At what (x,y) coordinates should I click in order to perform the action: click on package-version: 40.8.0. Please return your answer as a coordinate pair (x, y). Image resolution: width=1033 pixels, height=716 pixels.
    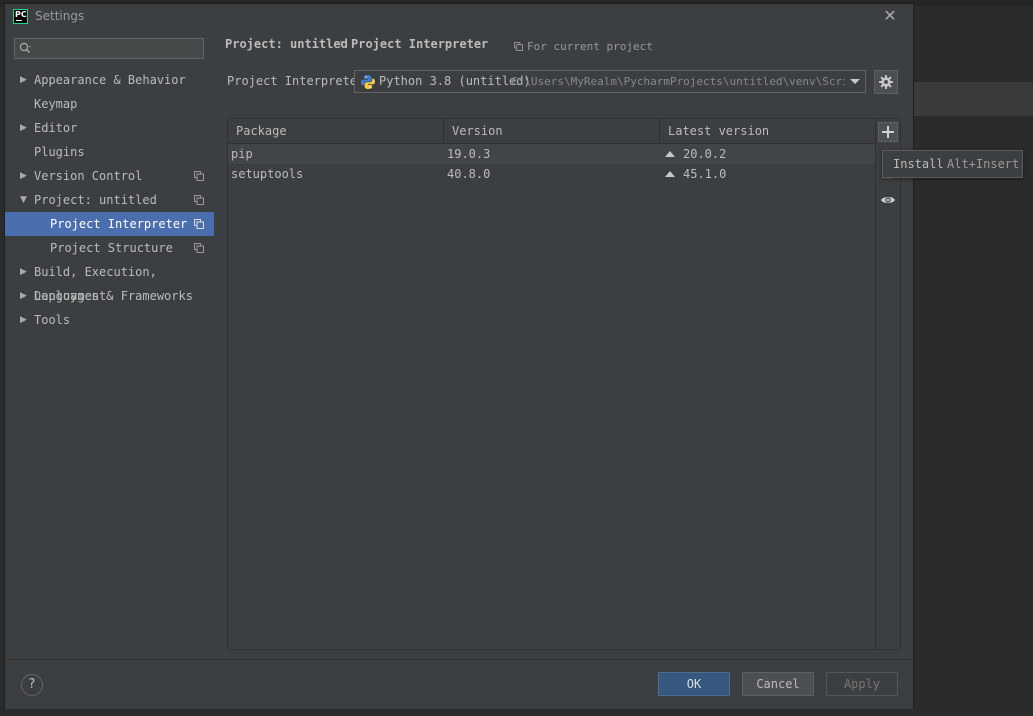
    Looking at the image, I should click on (469, 174).